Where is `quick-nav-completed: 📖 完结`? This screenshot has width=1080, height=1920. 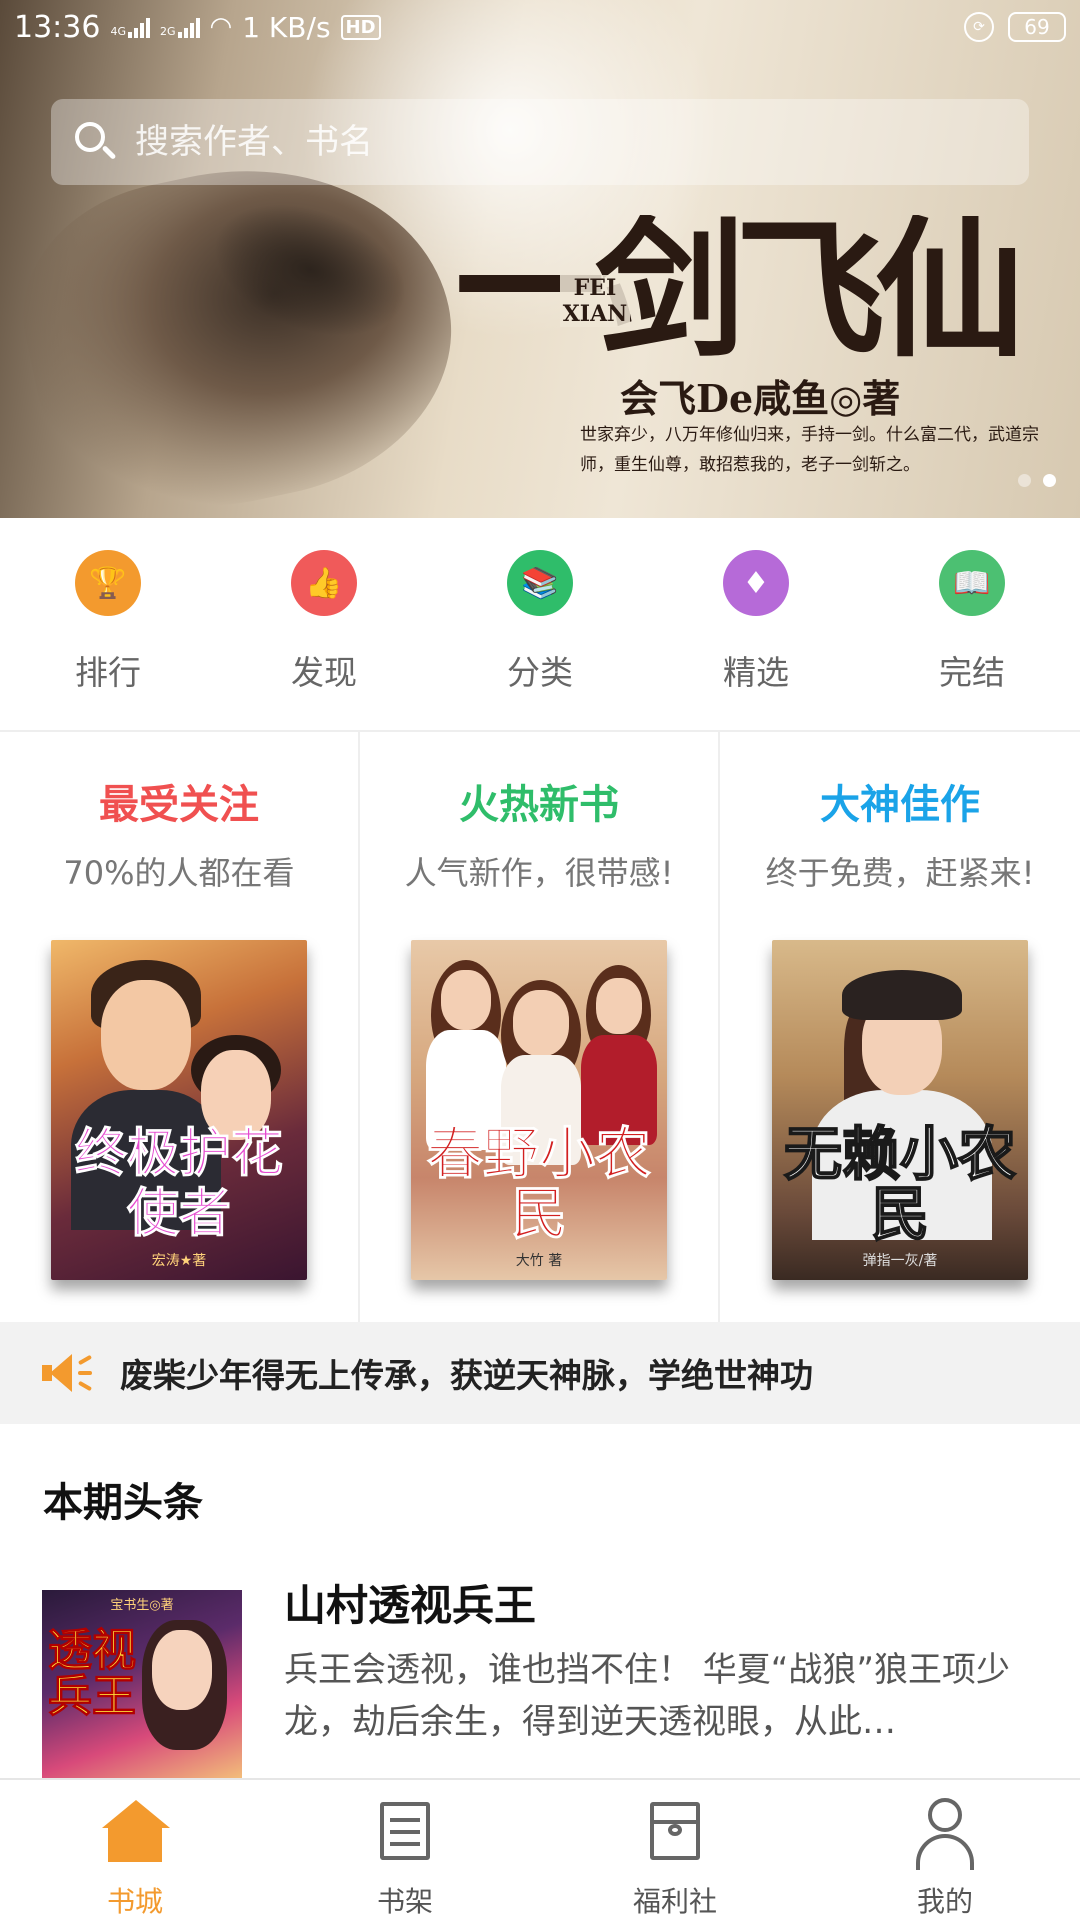
quick-nav-completed: 📖 完结 is located at coordinates (972, 624).